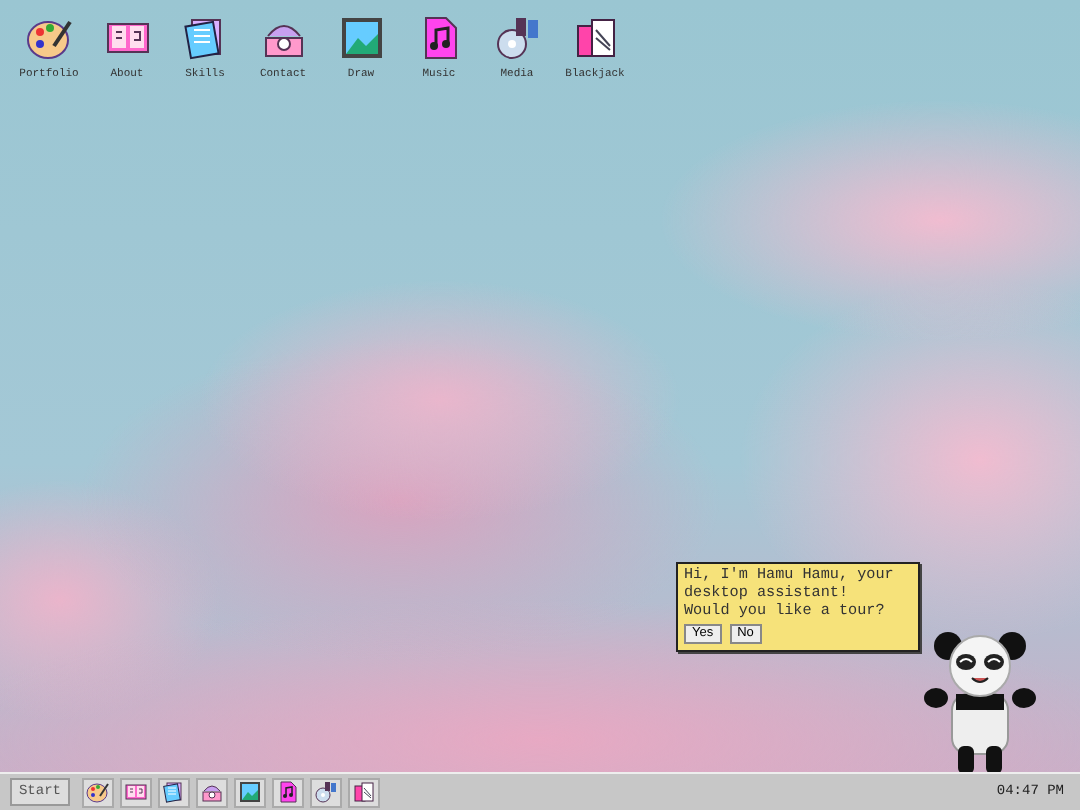  I want to click on music-note-icon, so click(288, 792).